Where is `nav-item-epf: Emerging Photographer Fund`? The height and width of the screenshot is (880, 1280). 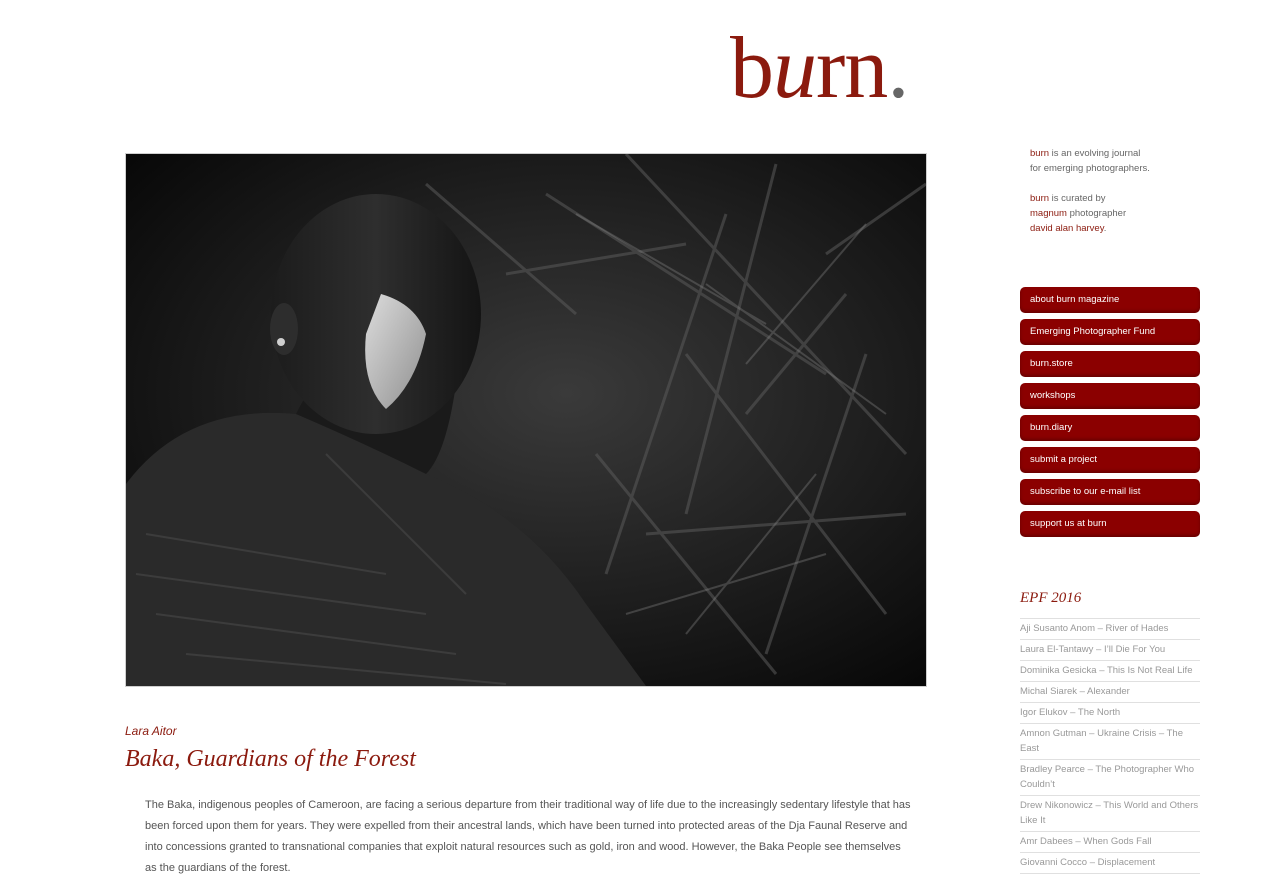 nav-item-epf: Emerging Photographer Fund is located at coordinates (1110, 332).